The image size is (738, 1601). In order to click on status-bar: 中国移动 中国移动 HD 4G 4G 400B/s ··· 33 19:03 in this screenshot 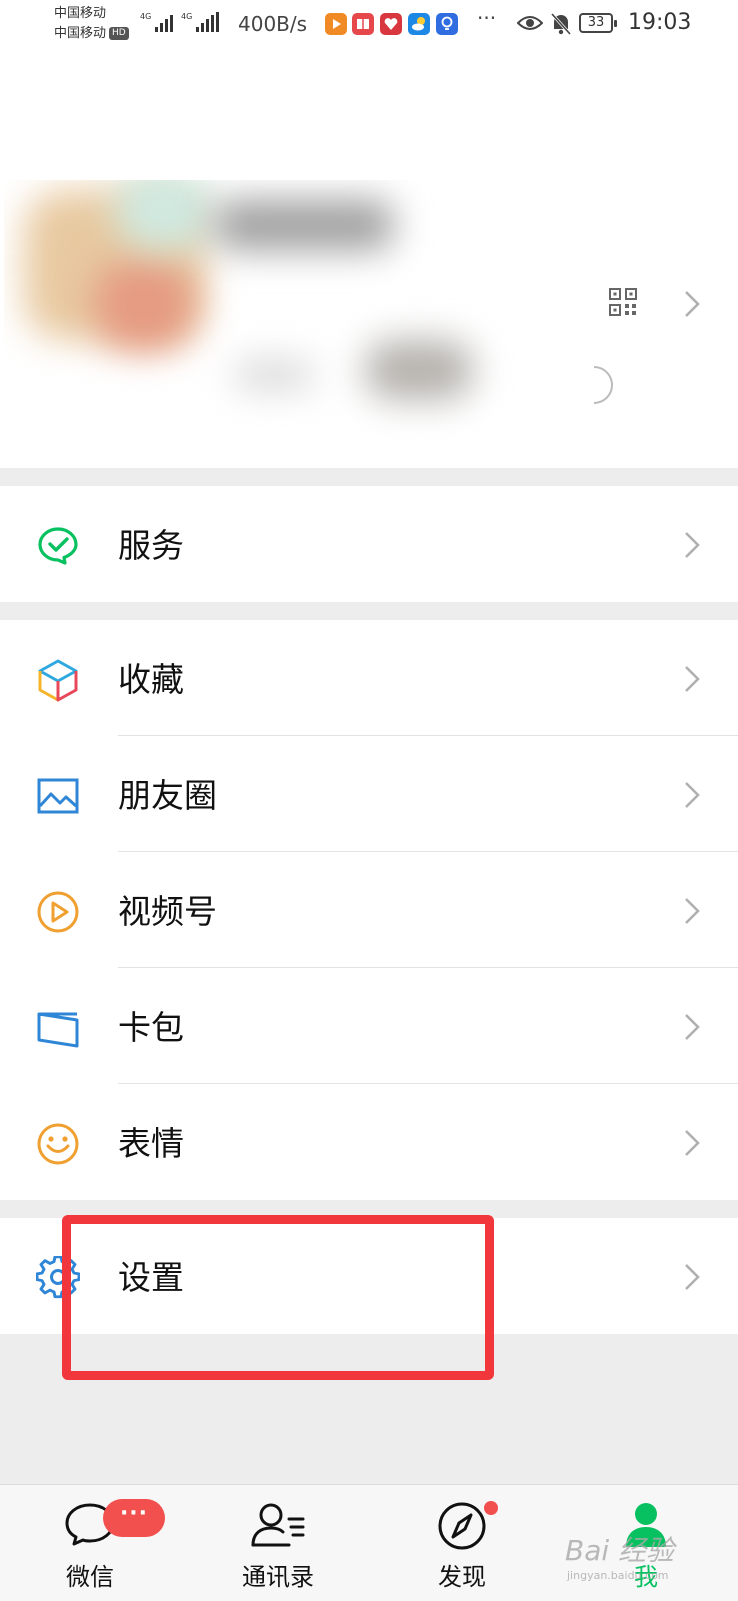, I will do `click(369, 24)`.